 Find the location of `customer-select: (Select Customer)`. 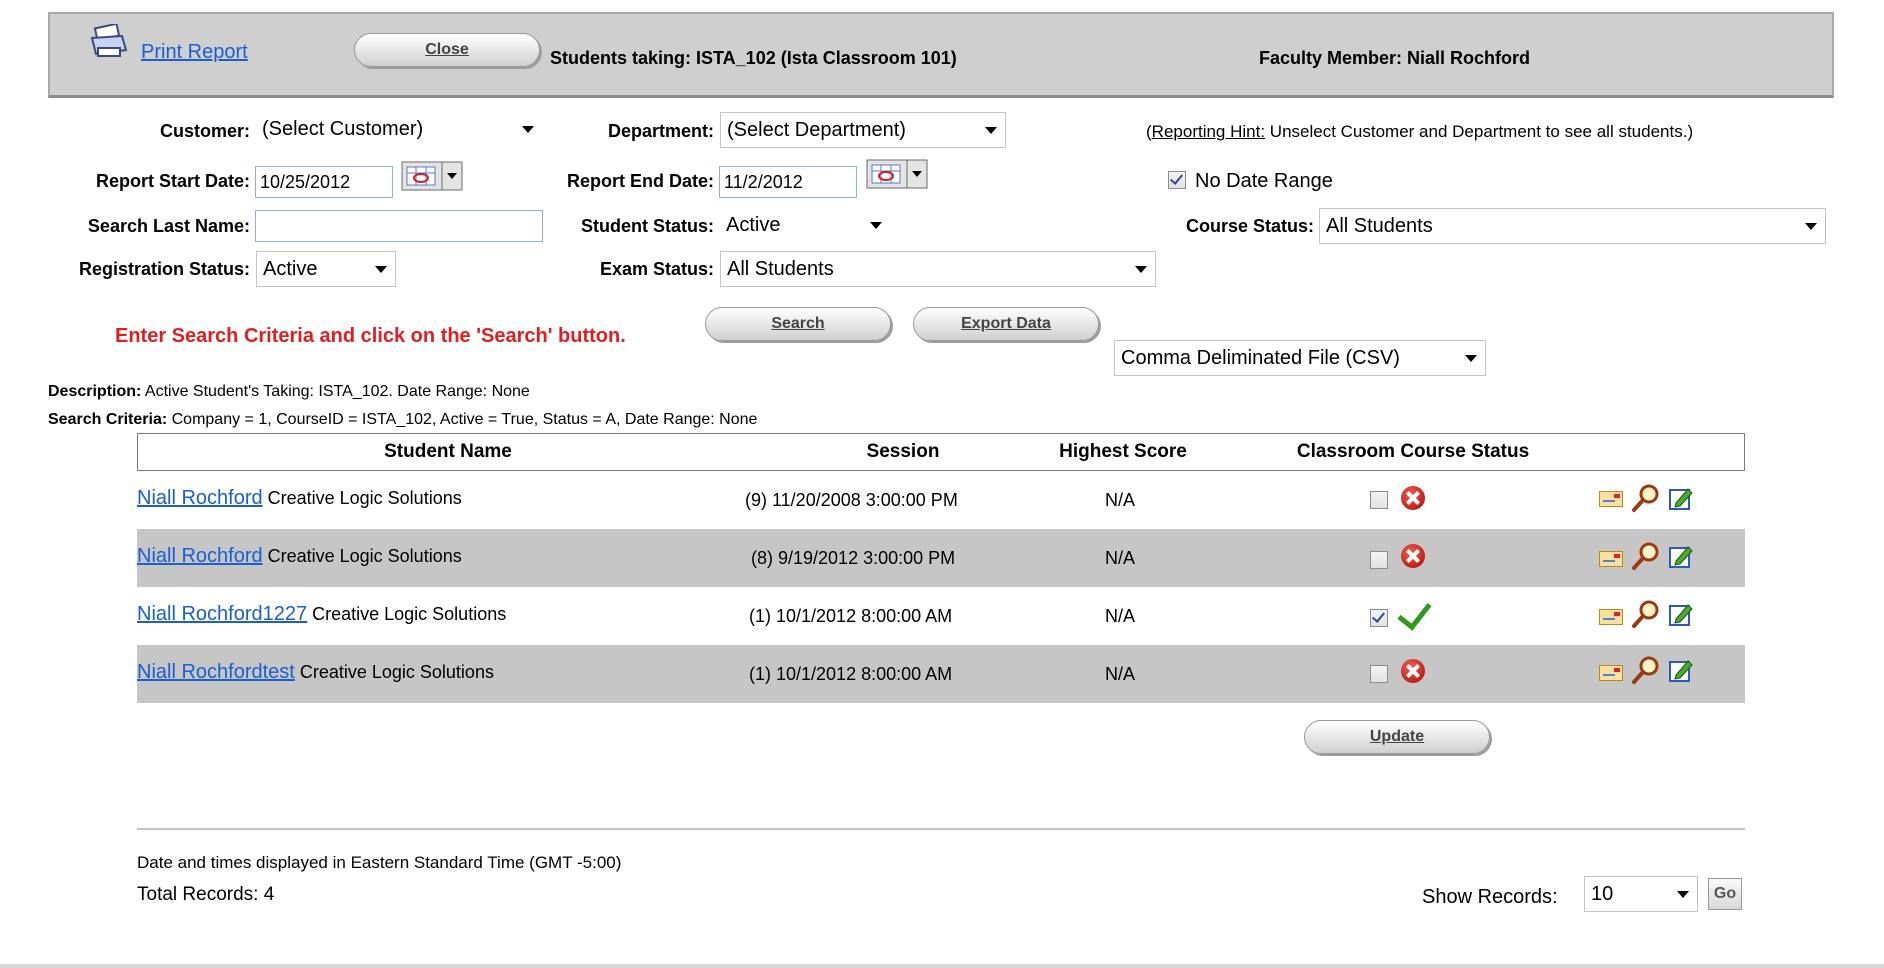

customer-select: (Select Customer) is located at coordinates (399, 130).